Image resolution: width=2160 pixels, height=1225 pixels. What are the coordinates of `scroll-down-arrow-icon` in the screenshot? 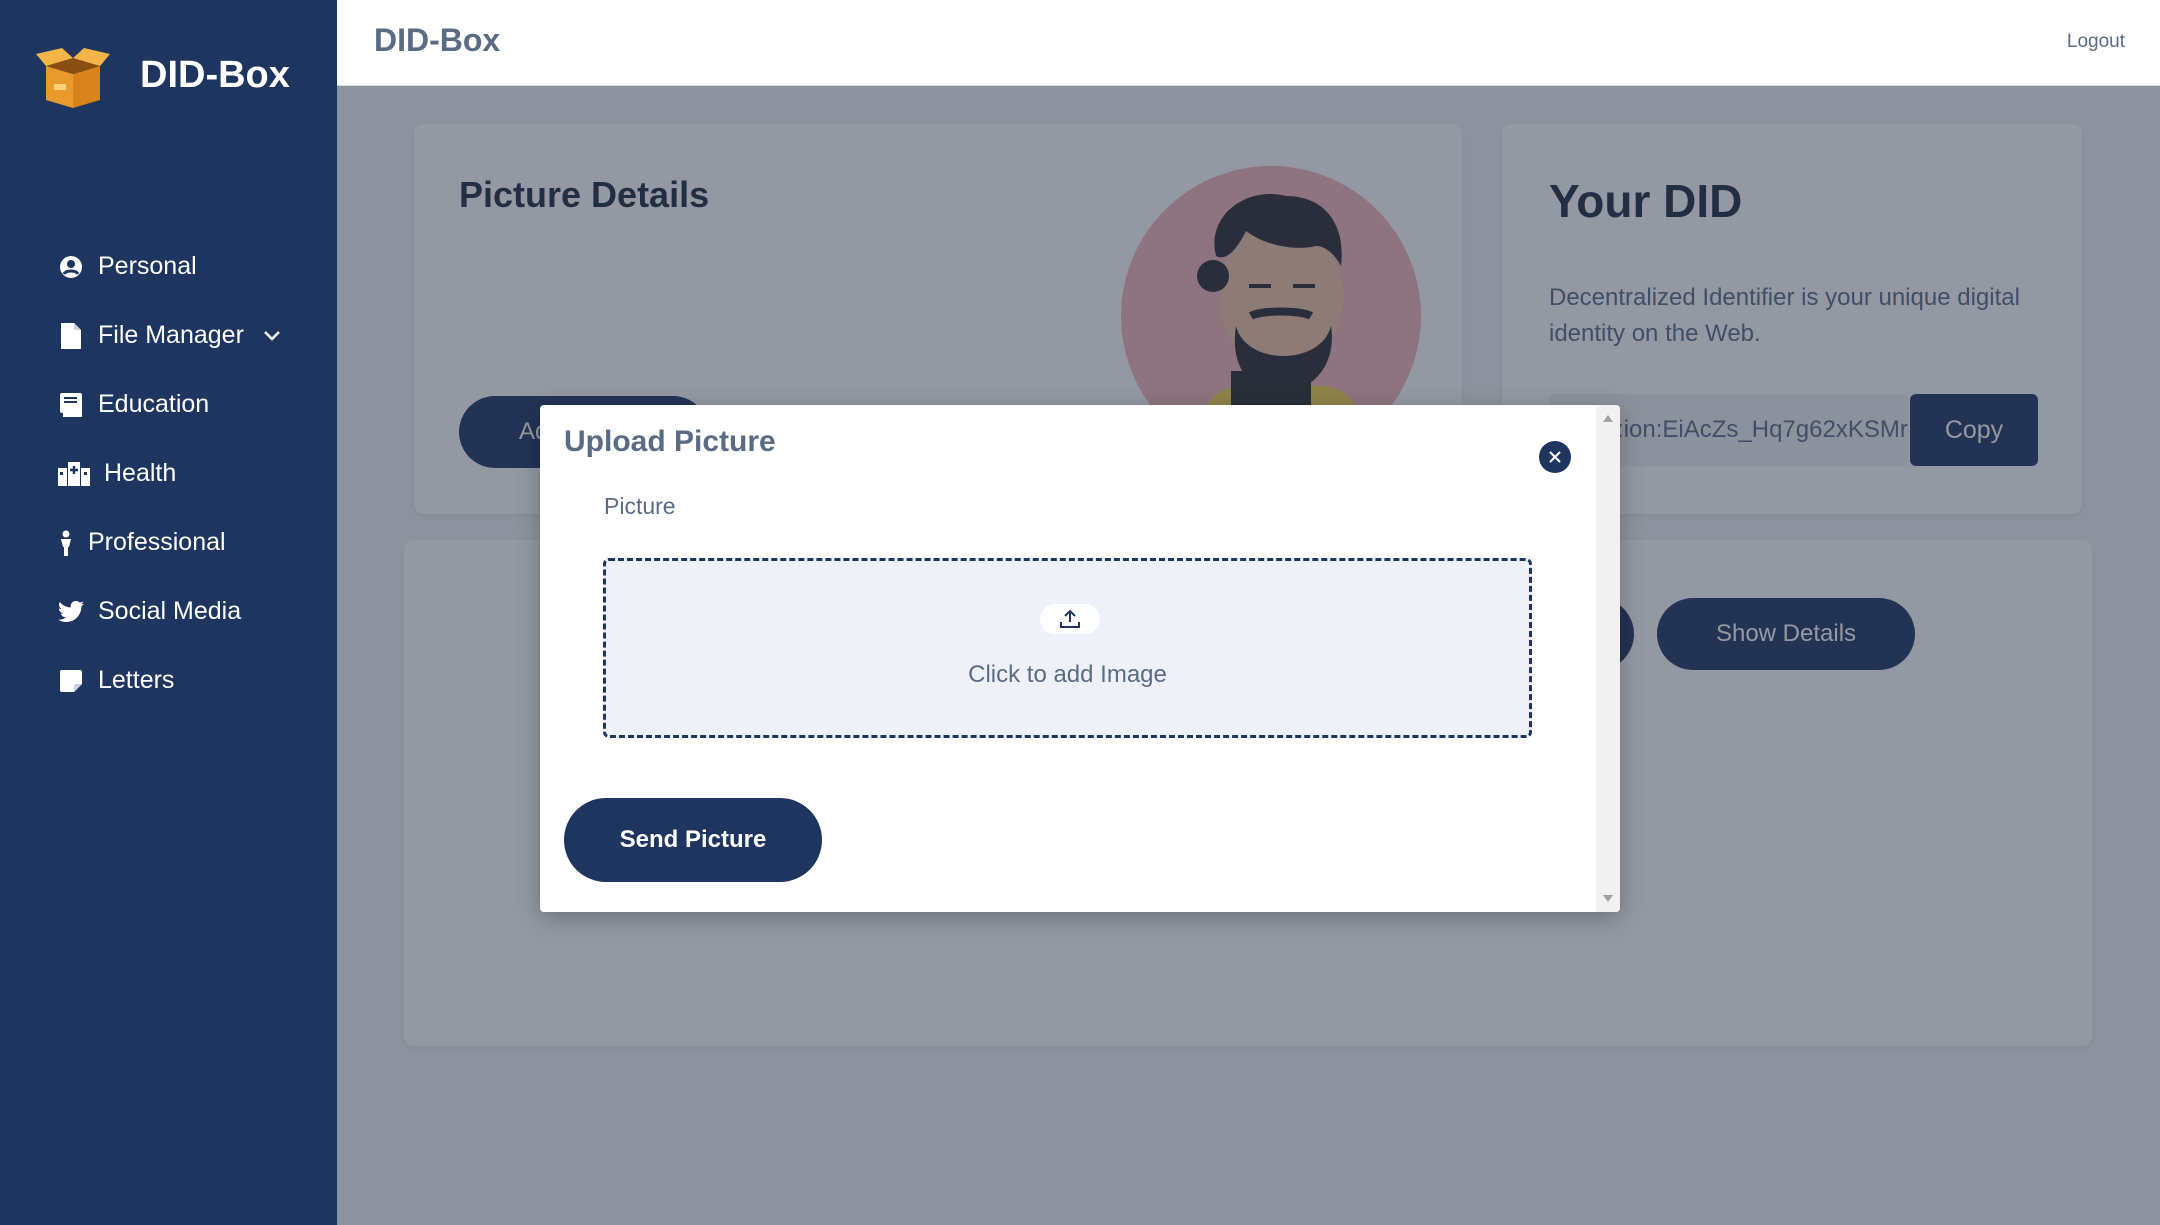 It's located at (1608, 898).